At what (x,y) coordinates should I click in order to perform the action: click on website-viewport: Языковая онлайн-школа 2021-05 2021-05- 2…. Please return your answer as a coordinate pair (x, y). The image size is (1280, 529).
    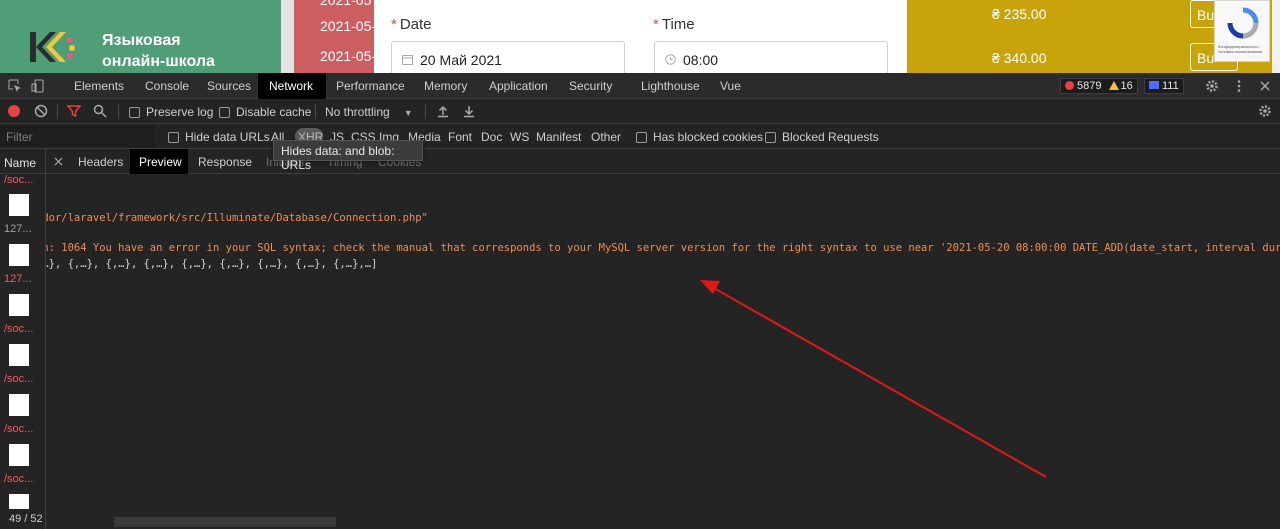
    Looking at the image, I should click on (640, 36).